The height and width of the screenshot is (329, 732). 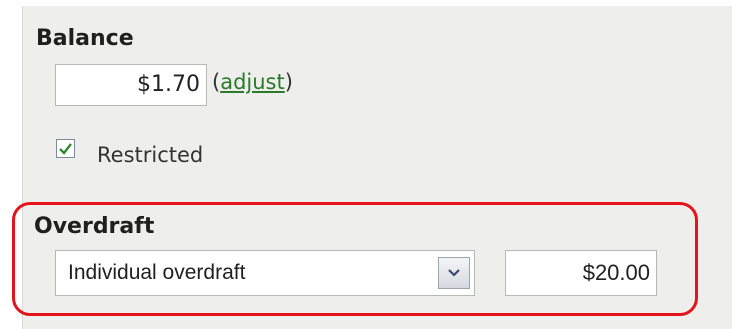 I want to click on dropdown-button, so click(x=454, y=273).